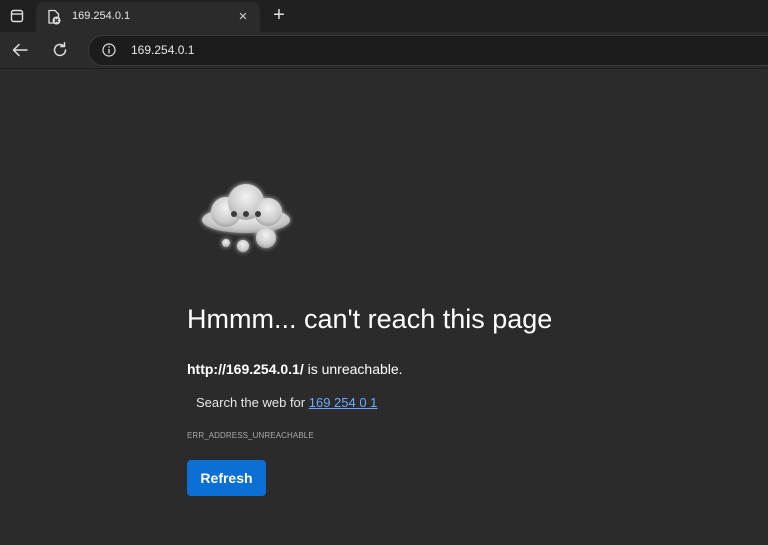 The height and width of the screenshot is (545, 768). What do you see at coordinates (148, 17) in the screenshot?
I see `tab-active: 169.254.0.1 ×` at bounding box center [148, 17].